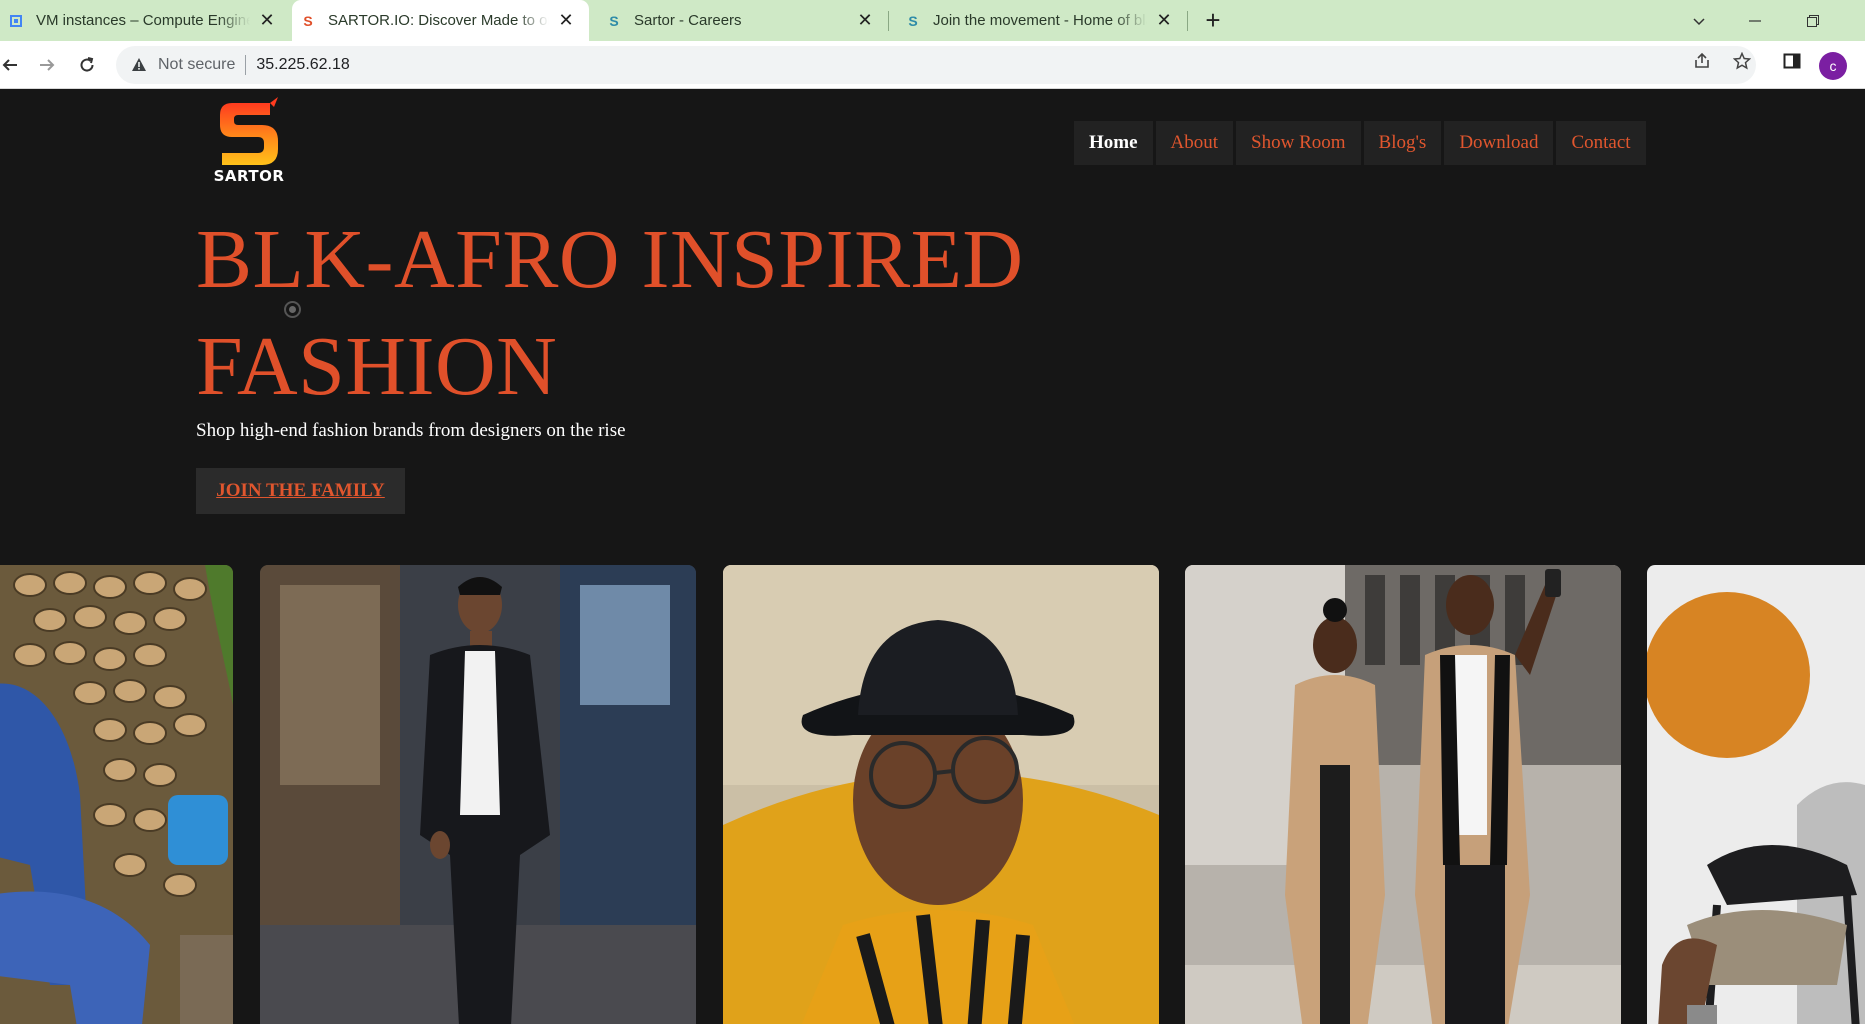 The image size is (1865, 1024). What do you see at coordinates (1402, 143) in the screenshot?
I see `nav-blogs: Blog's` at bounding box center [1402, 143].